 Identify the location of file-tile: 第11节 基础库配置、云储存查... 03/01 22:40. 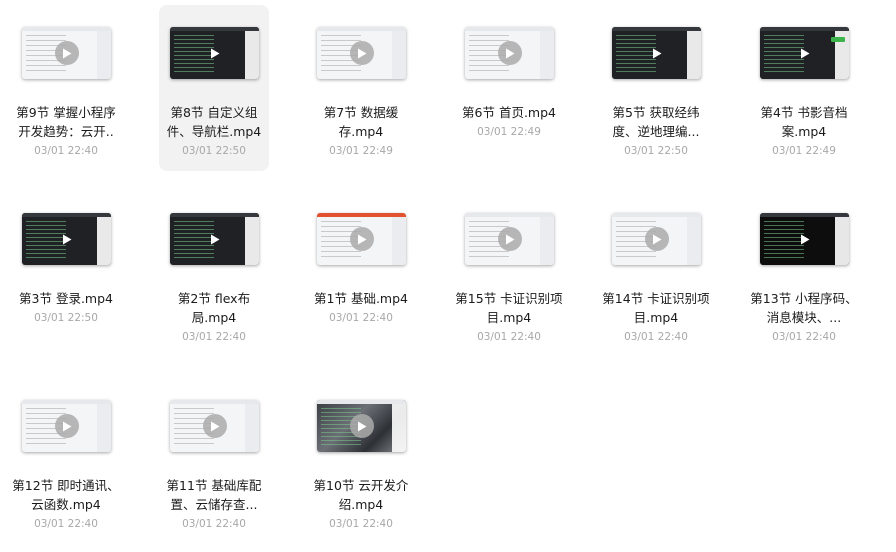
(214, 461).